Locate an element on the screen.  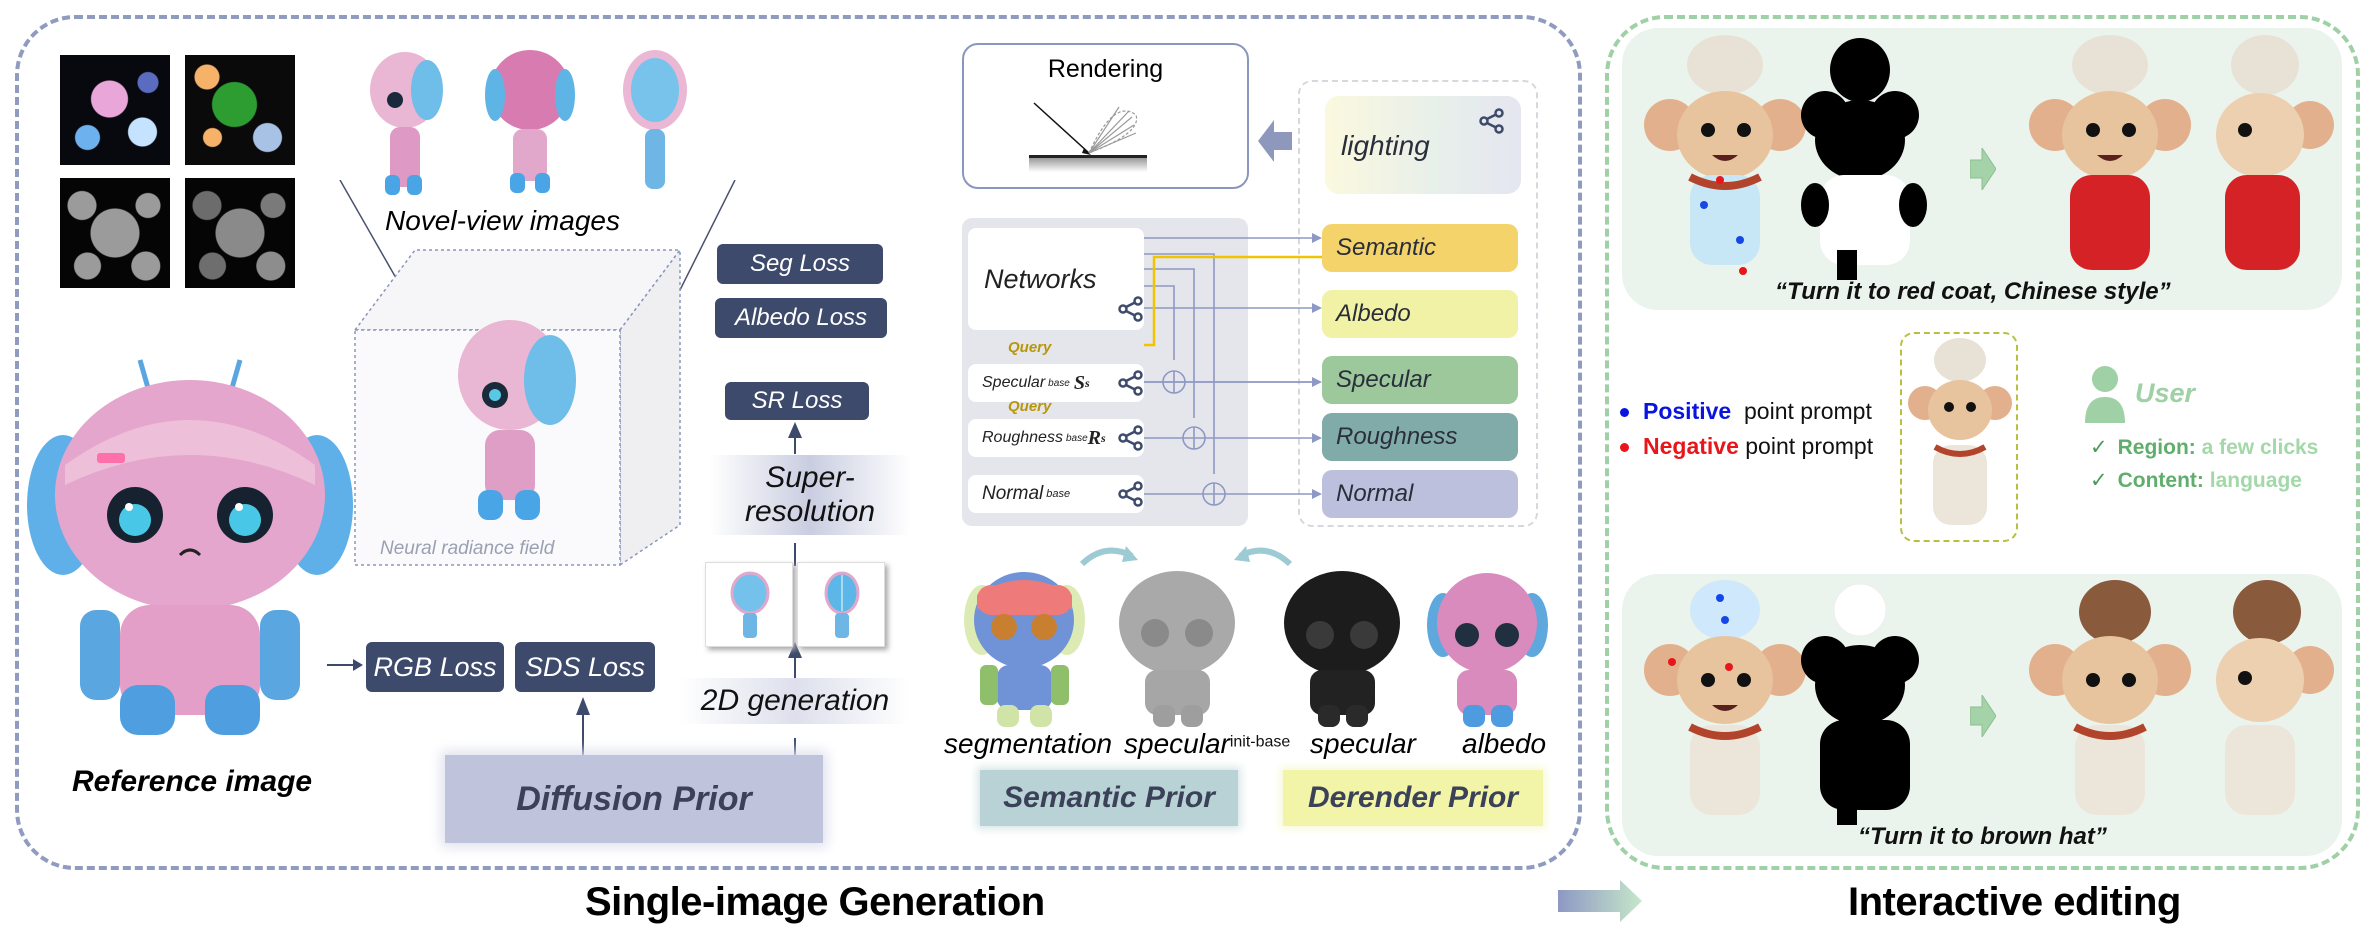
single-image-generation-title: Single-image Generation is located at coordinates (815, 902).